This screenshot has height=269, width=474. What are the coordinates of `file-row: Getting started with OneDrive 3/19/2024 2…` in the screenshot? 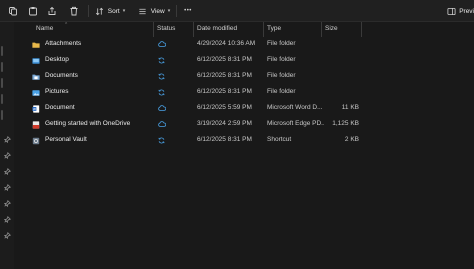 It's located at (250, 124).